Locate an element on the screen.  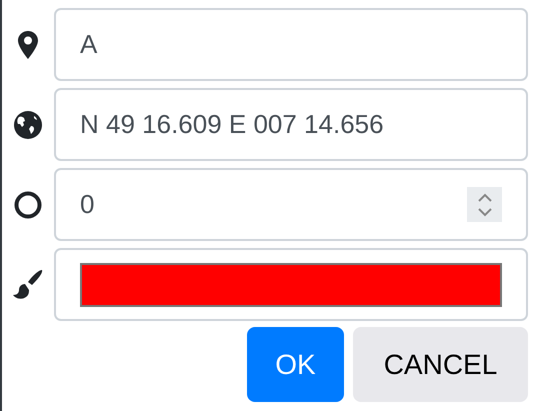
ok-button: OK is located at coordinates (295, 364).